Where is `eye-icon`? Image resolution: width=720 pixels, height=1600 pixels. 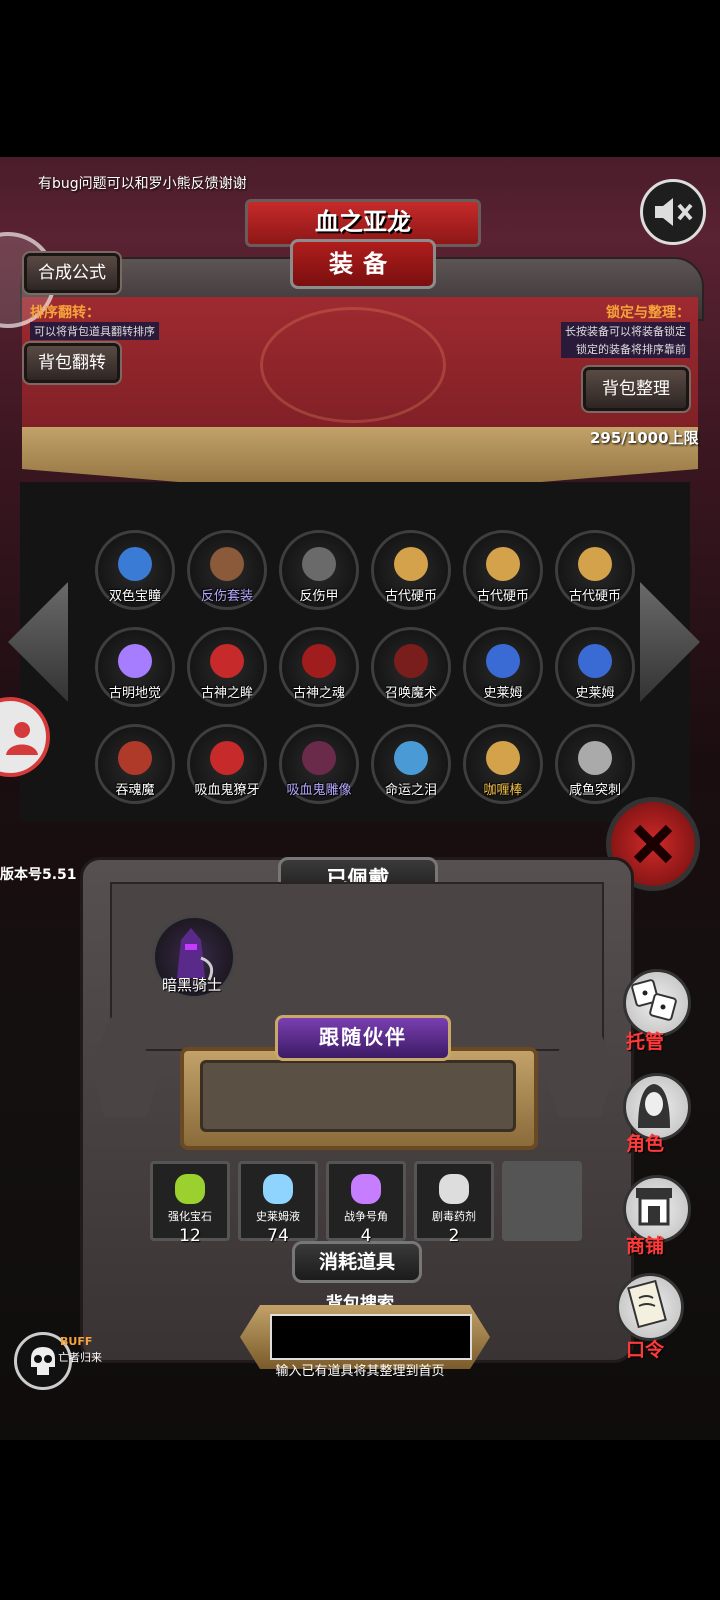
eye-icon is located at coordinates (227, 661).